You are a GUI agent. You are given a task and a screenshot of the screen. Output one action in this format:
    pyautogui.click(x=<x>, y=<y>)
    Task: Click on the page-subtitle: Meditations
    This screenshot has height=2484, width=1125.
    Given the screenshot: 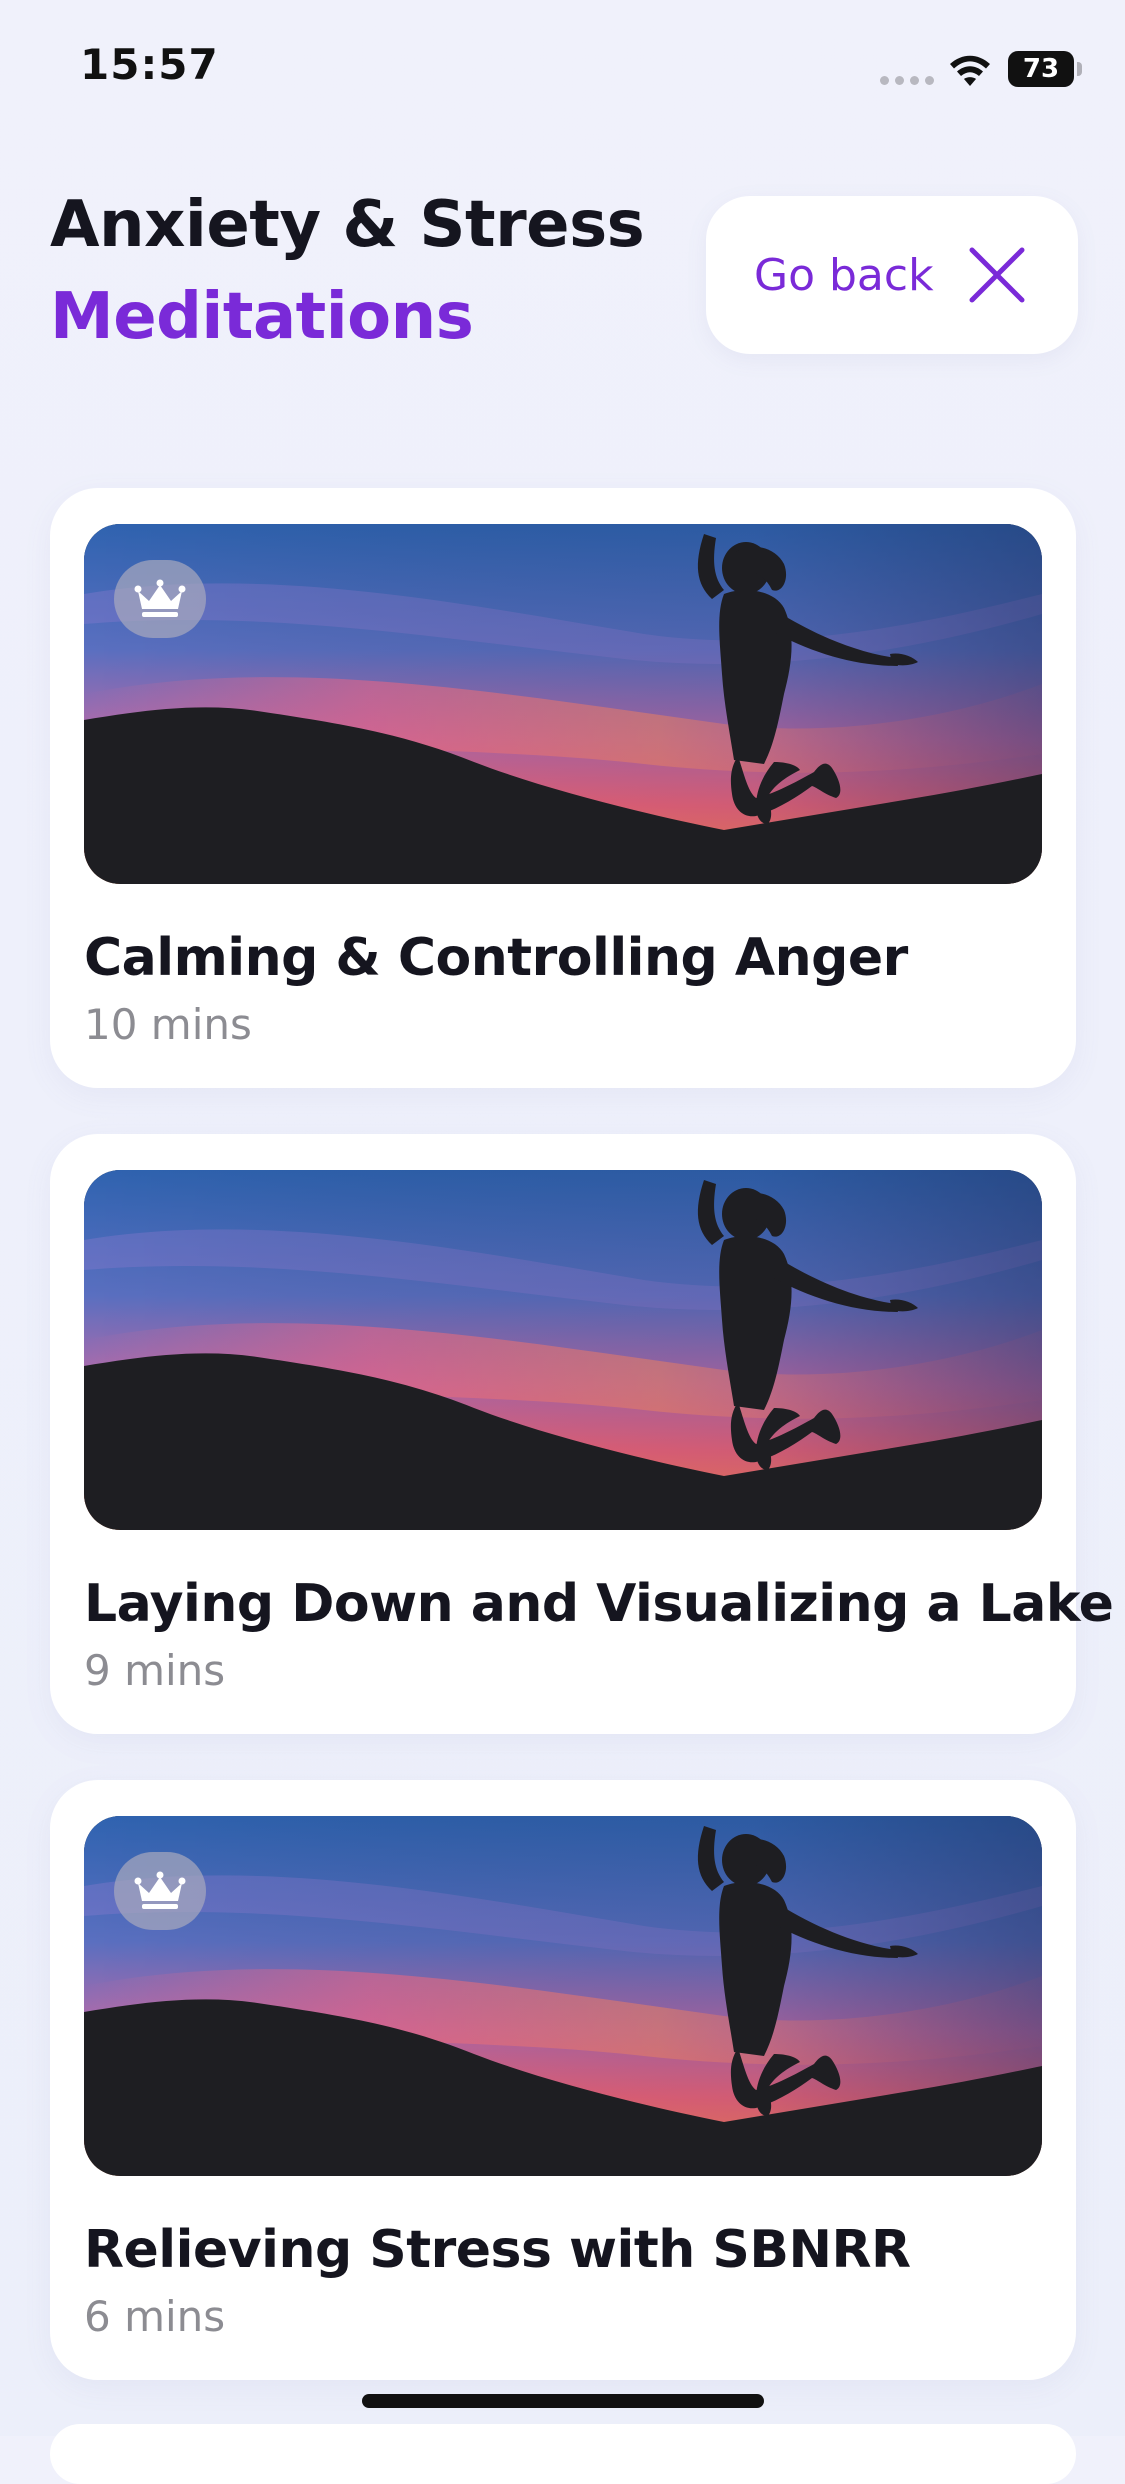 What is the action you would take?
    pyautogui.click(x=262, y=317)
    